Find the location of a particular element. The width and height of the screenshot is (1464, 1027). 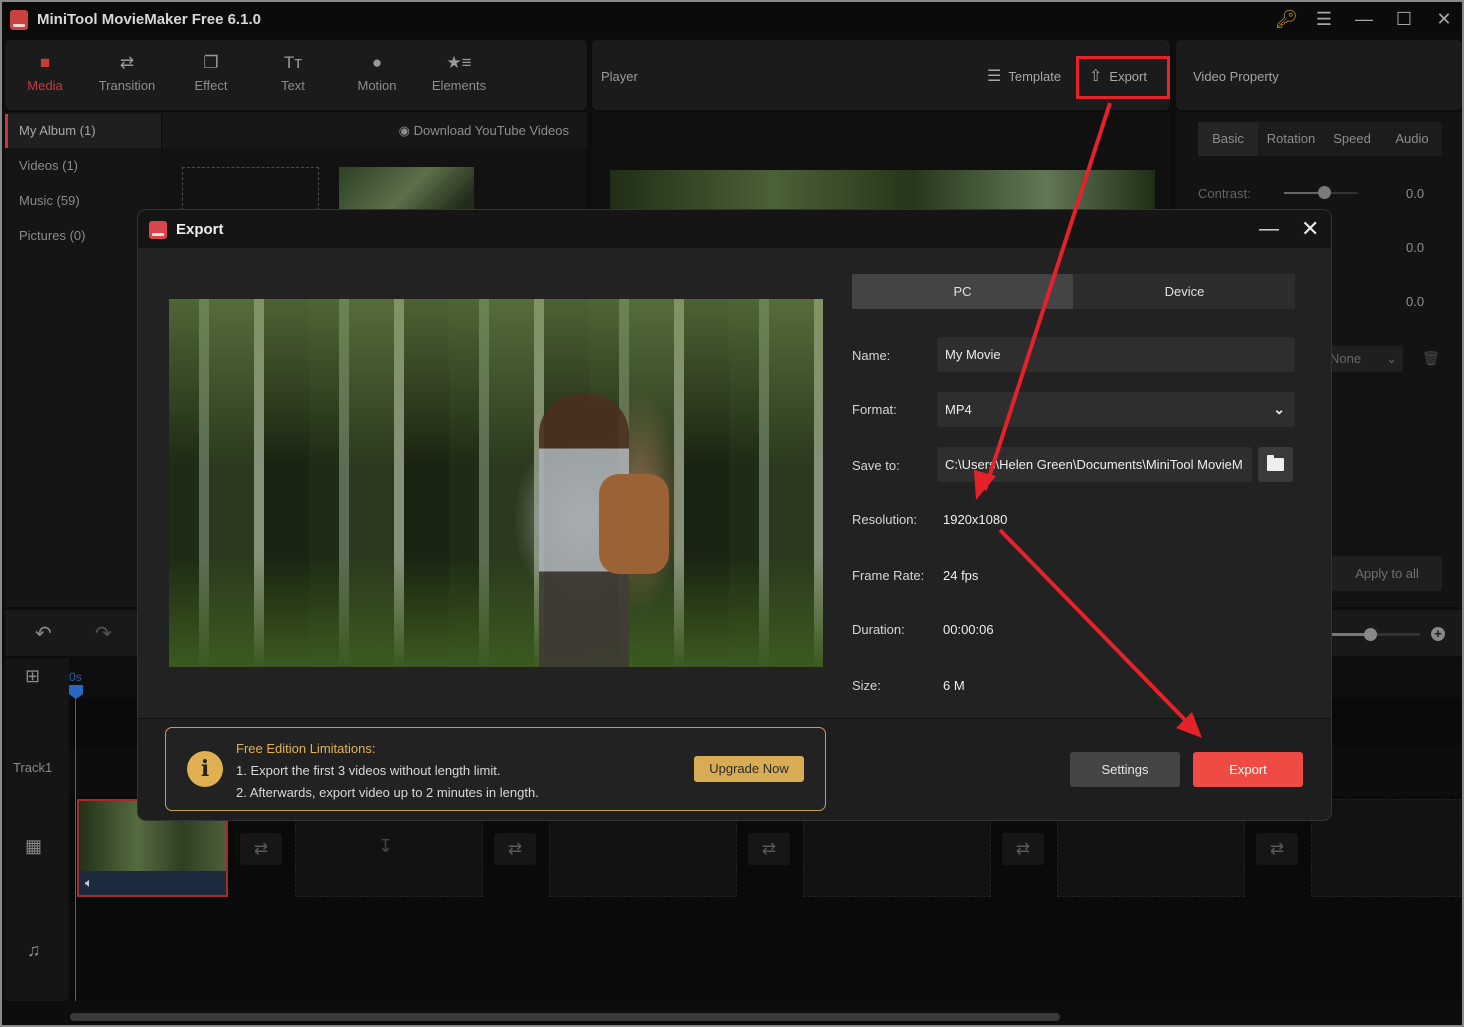

download-icon: ↧ is located at coordinates (386, 846).